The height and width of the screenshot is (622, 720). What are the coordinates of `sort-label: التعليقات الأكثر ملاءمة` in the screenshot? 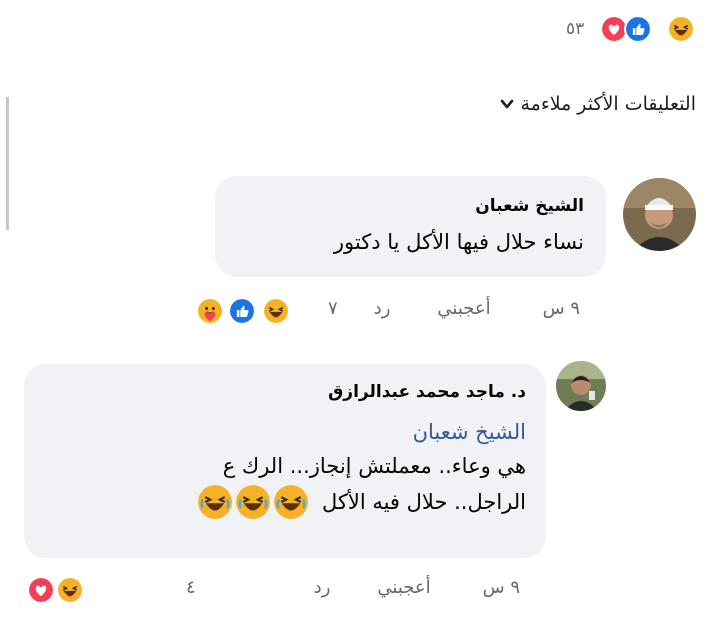 It's located at (608, 104).